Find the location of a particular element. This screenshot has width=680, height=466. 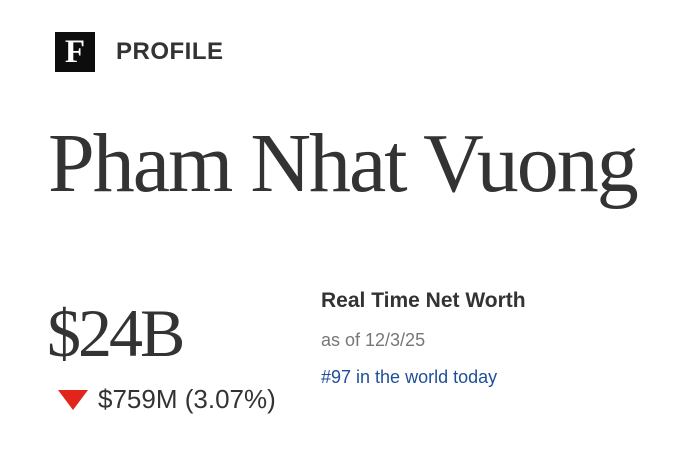

net-worth-value: $24B is located at coordinates (116, 333).